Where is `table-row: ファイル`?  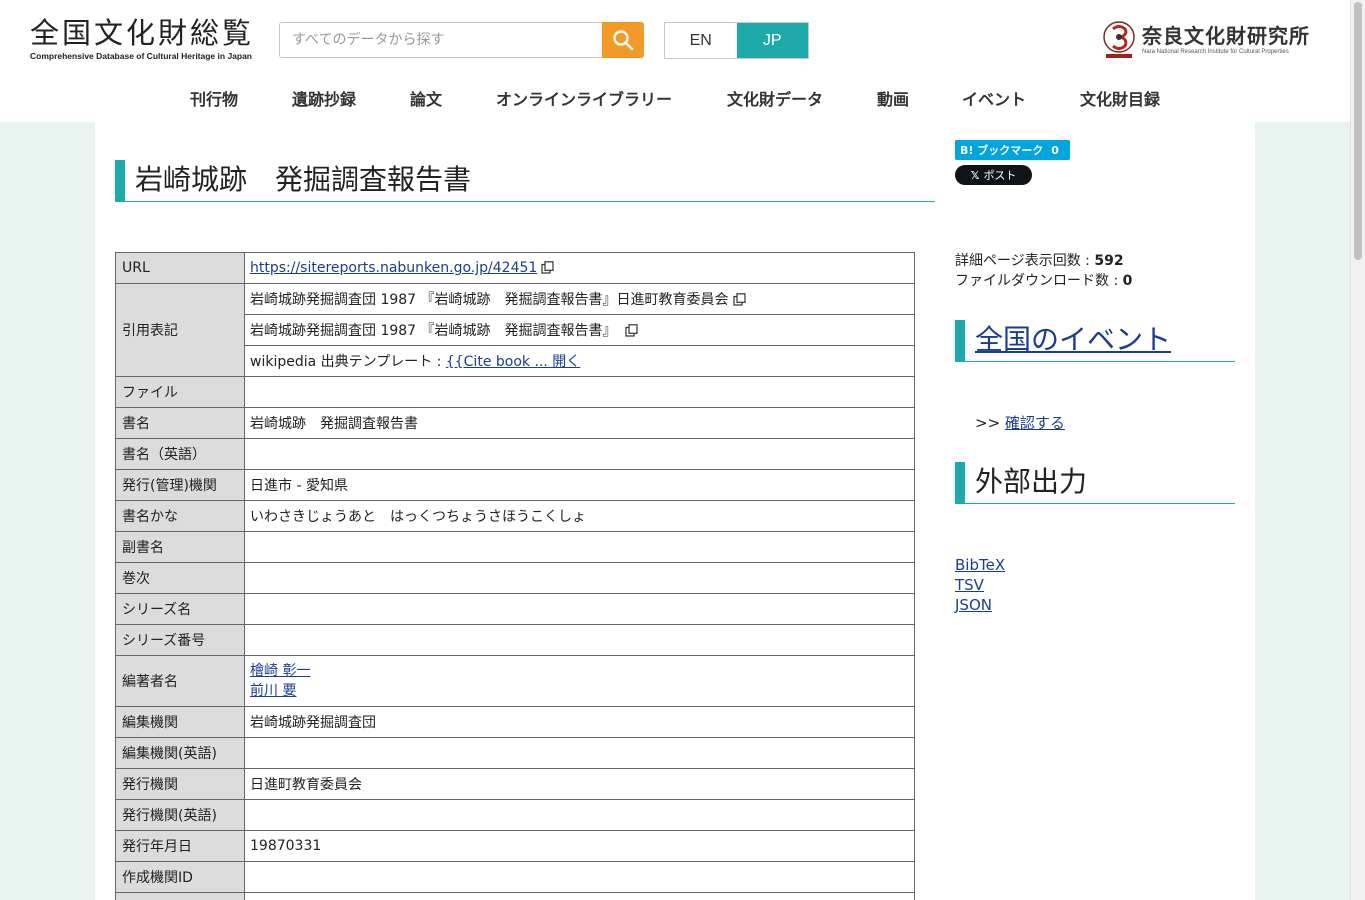
table-row: ファイル is located at coordinates (515, 392).